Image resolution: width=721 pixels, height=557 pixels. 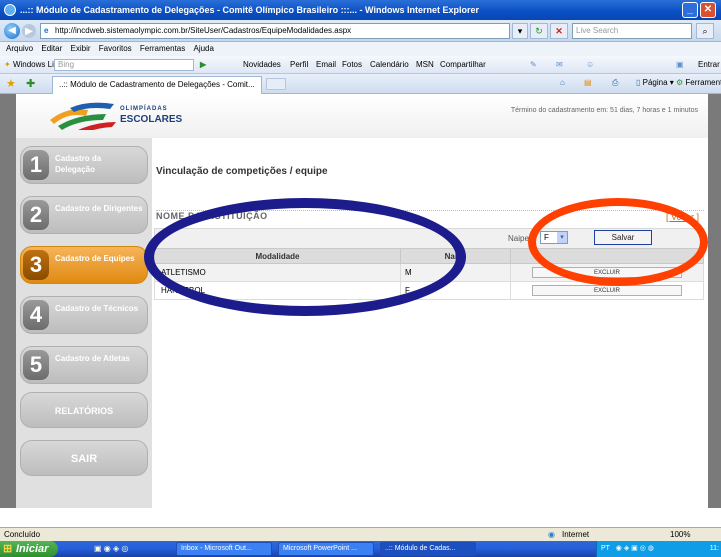 I want to click on forward-arrow-icon: ▶, so click(x=29, y=31).